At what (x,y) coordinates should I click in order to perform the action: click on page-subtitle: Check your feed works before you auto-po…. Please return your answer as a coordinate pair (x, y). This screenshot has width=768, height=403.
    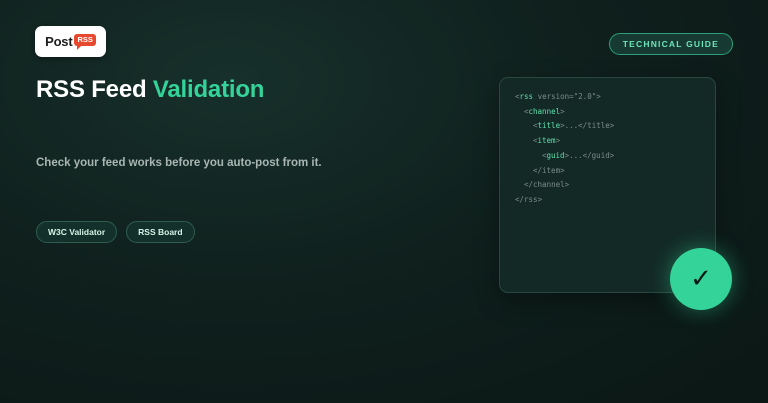
    Looking at the image, I should click on (179, 163).